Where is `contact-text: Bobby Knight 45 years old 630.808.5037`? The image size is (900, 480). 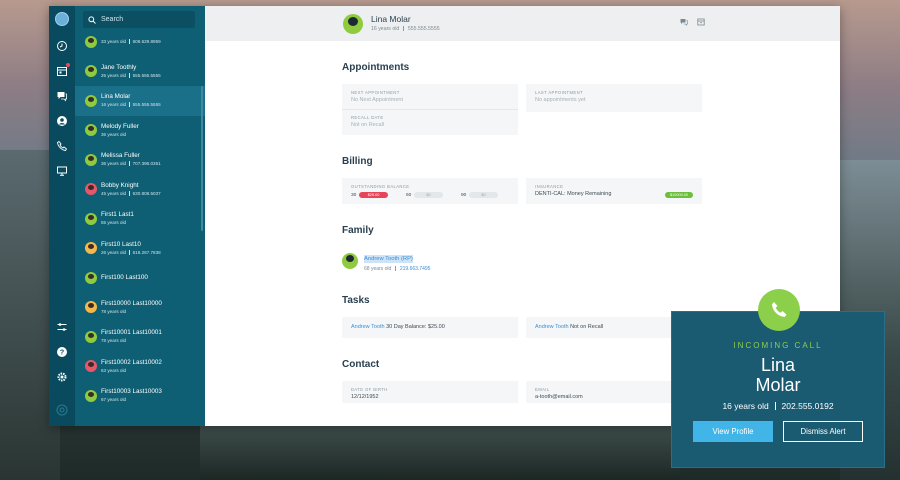 contact-text: Bobby Knight 45 years old 630.808.5037 is located at coordinates (131, 189).